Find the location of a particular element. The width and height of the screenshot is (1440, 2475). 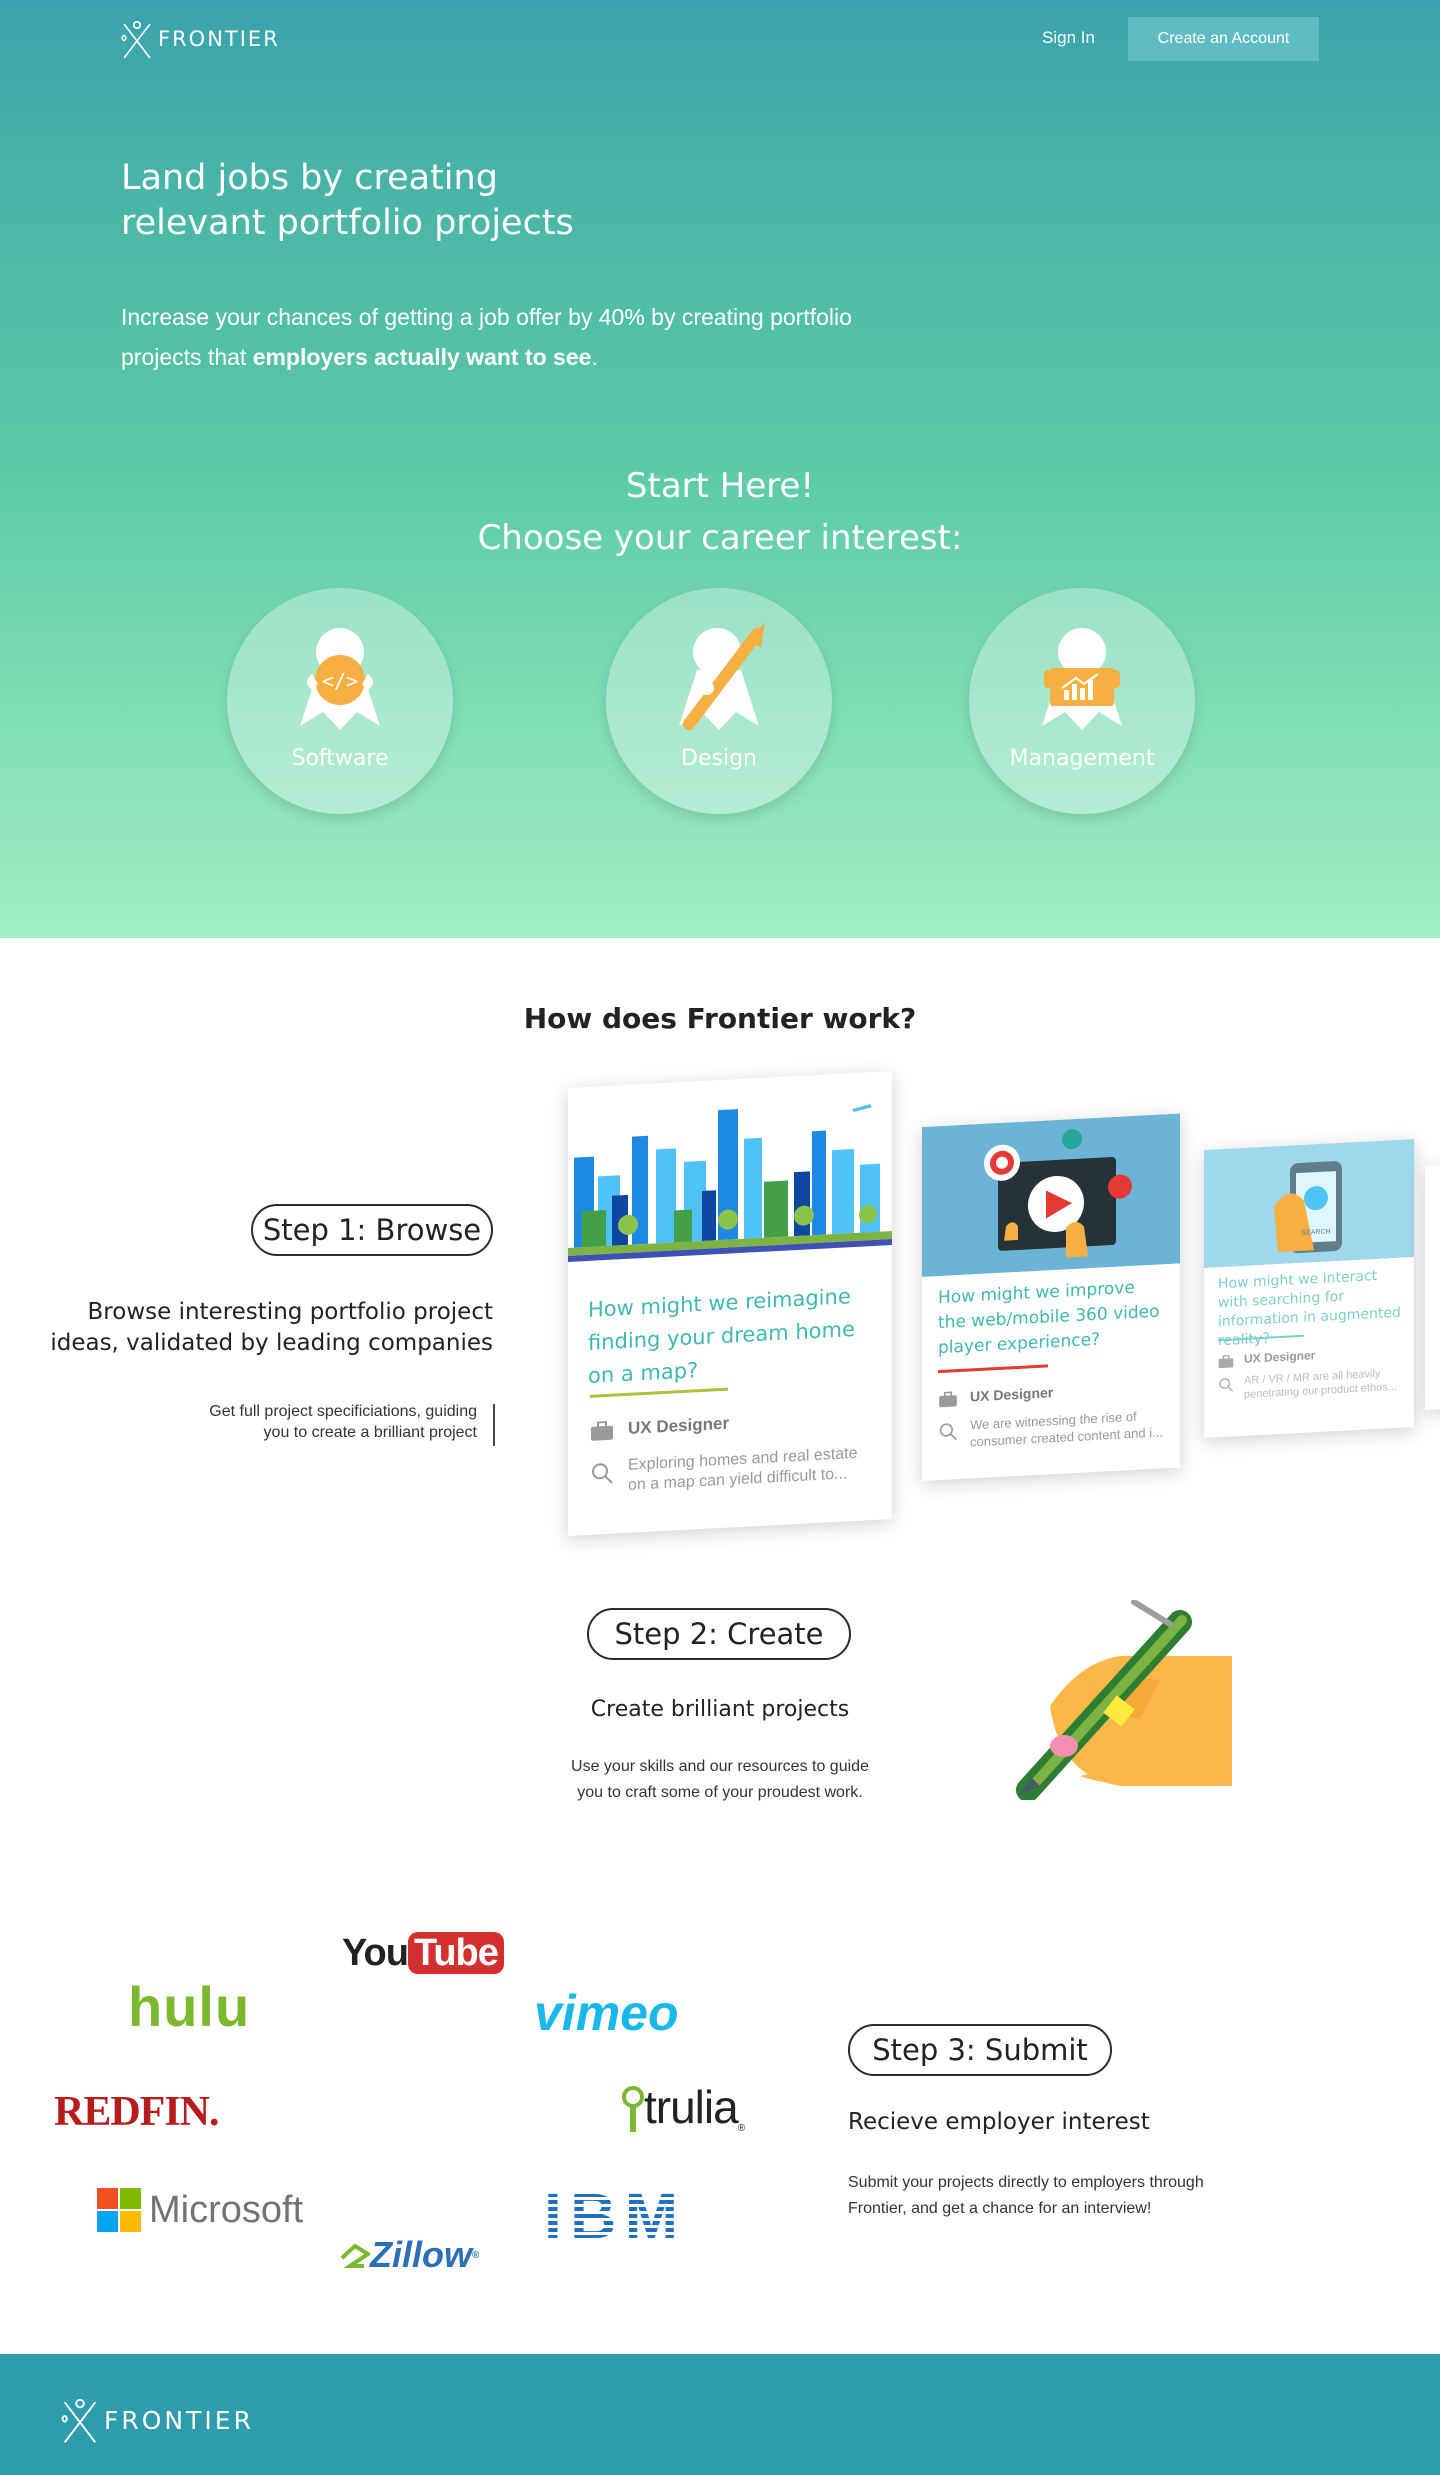

step2-pill: Step 2: Create is located at coordinates (719, 1634).